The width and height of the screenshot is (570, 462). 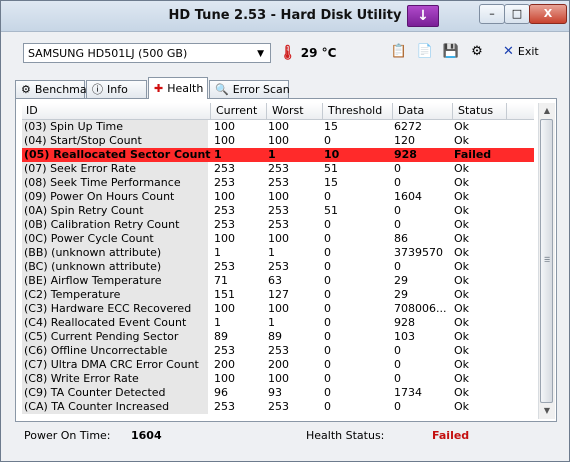 What do you see at coordinates (275, 280) in the screenshot?
I see `worst-value: 63` at bounding box center [275, 280].